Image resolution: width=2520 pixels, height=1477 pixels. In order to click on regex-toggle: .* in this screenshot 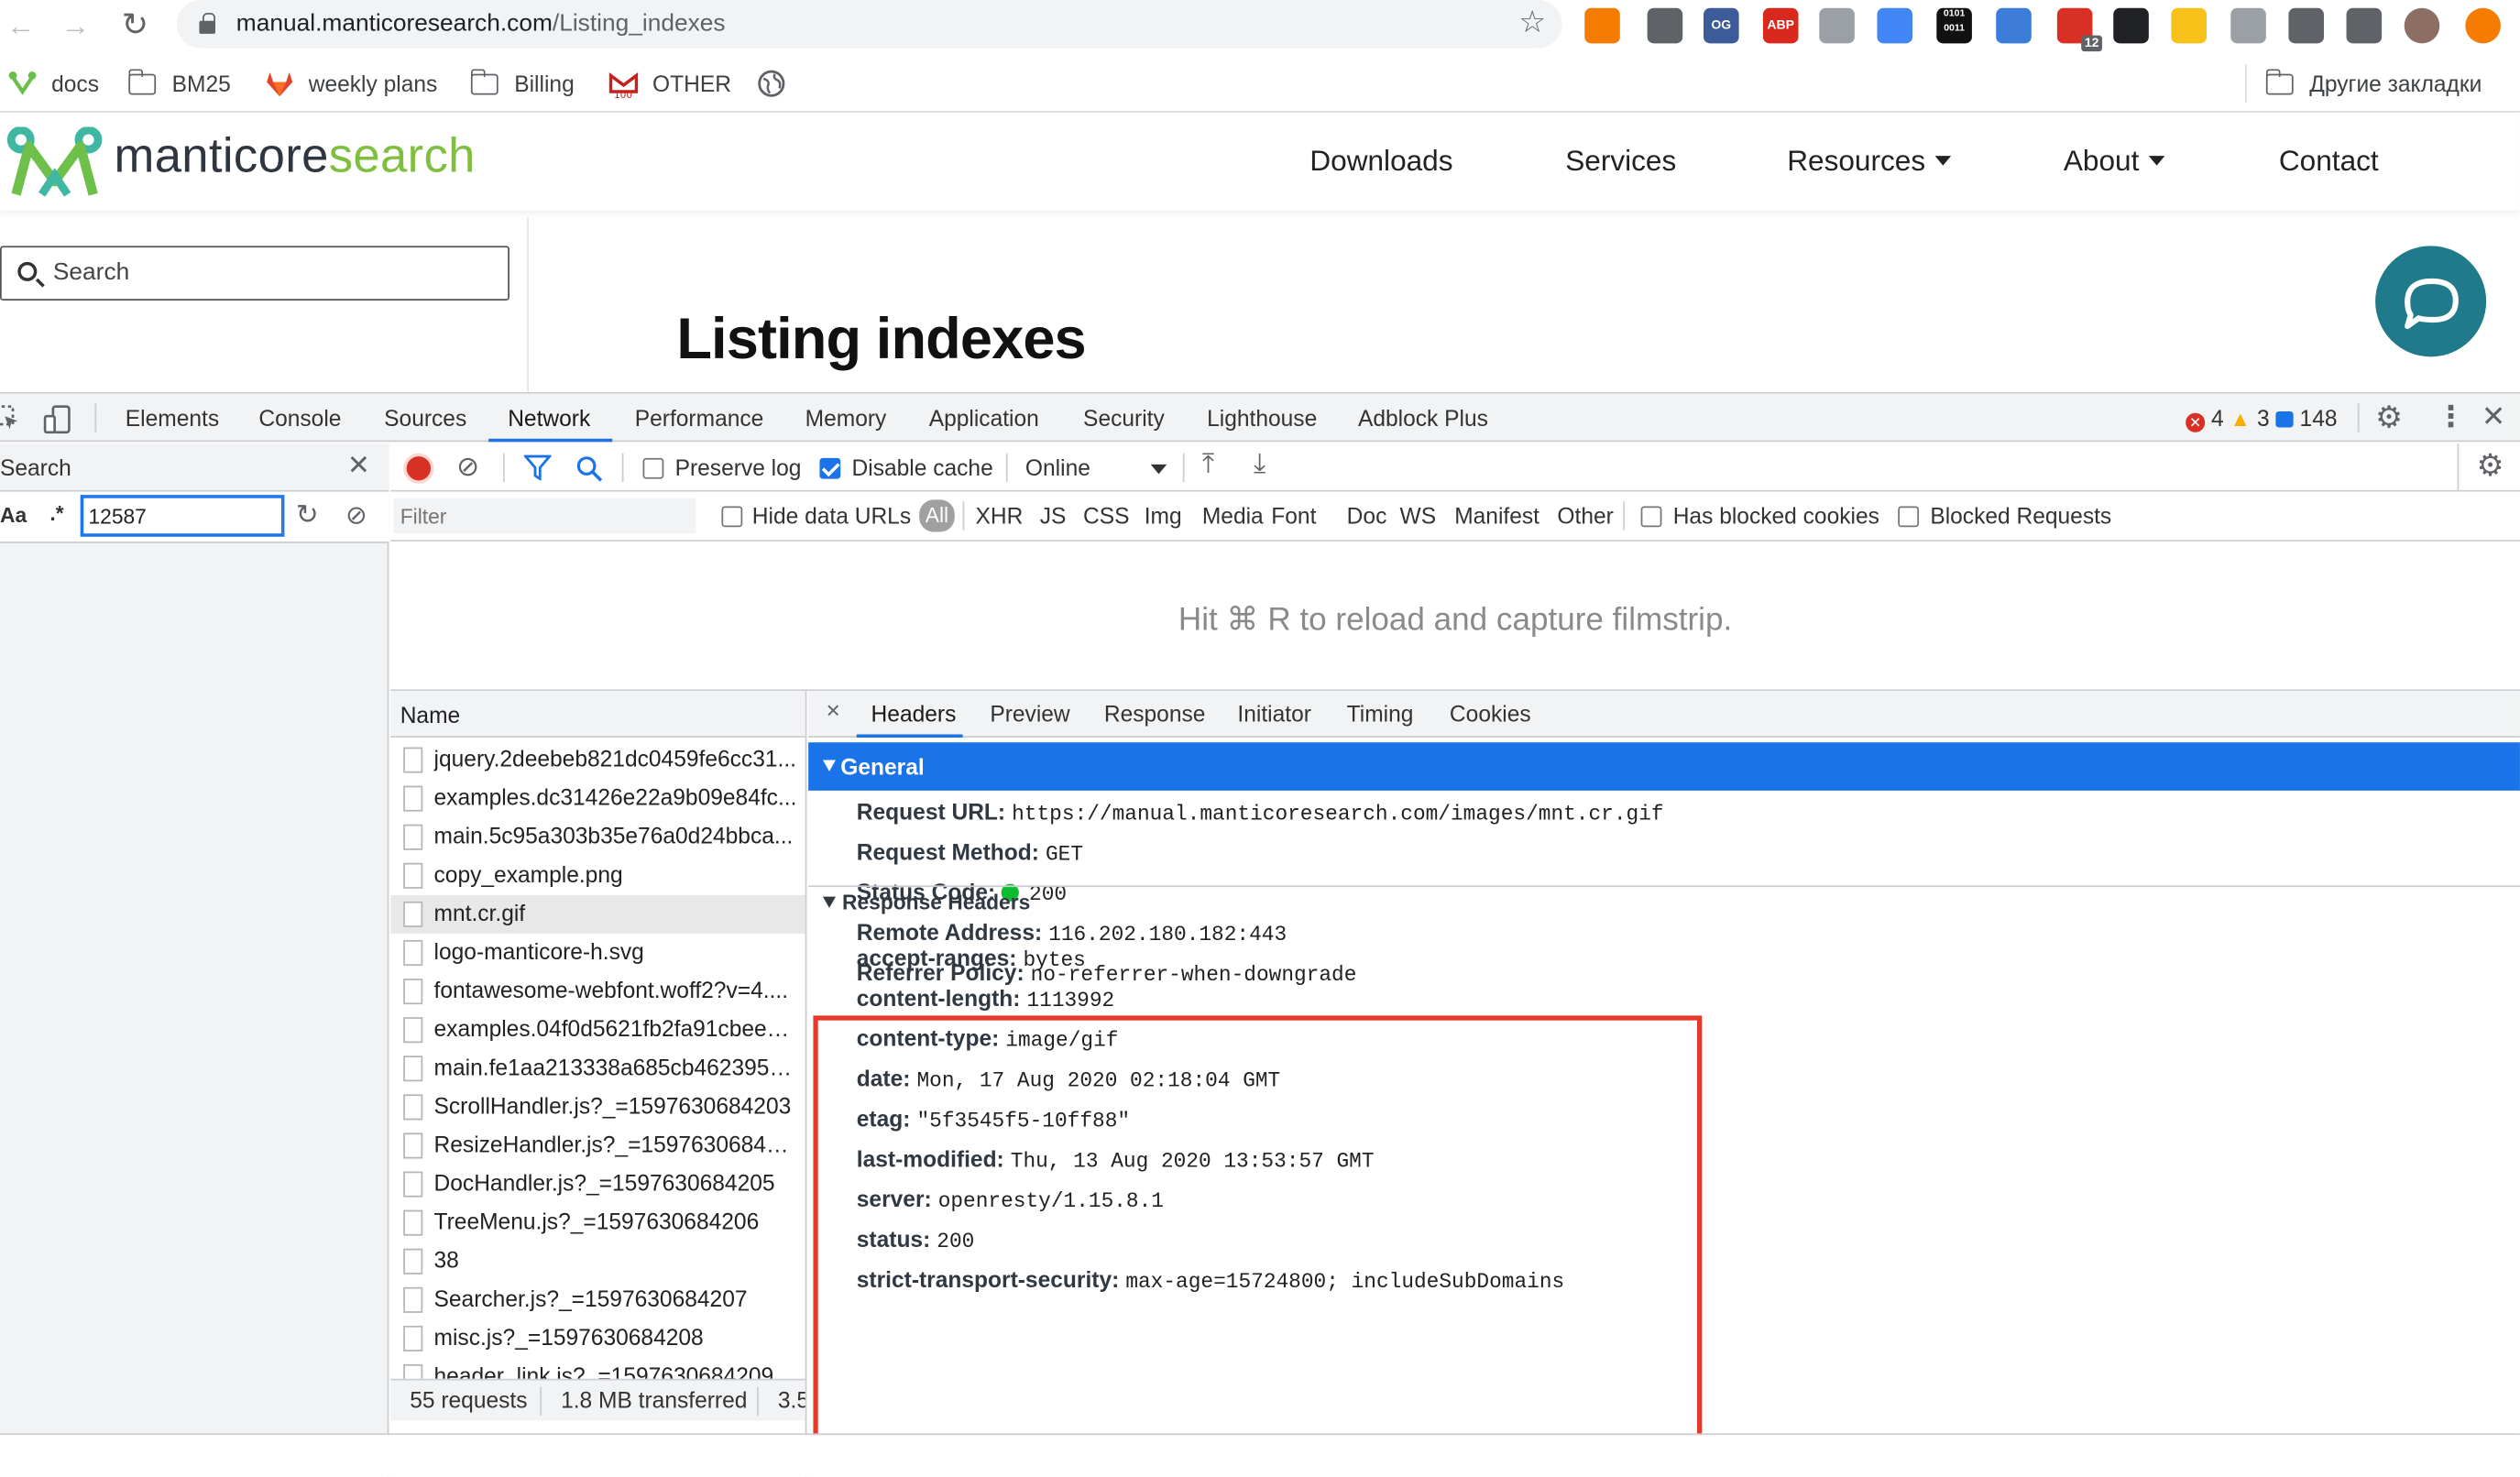, I will do `click(56, 513)`.